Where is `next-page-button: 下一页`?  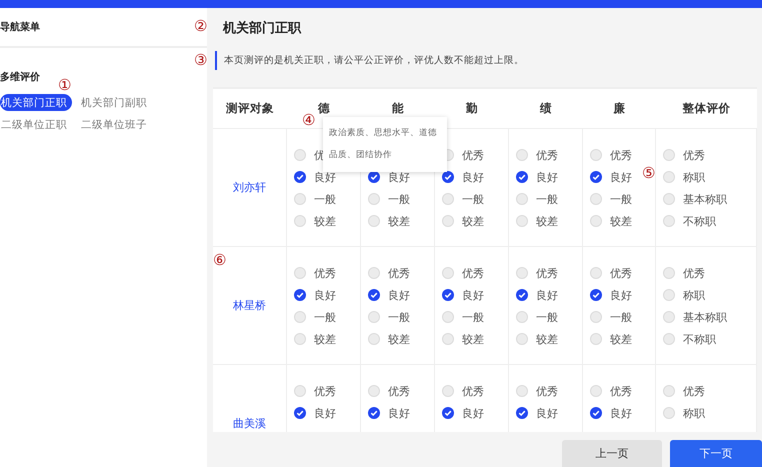 next-page-button: 下一页 is located at coordinates (716, 453).